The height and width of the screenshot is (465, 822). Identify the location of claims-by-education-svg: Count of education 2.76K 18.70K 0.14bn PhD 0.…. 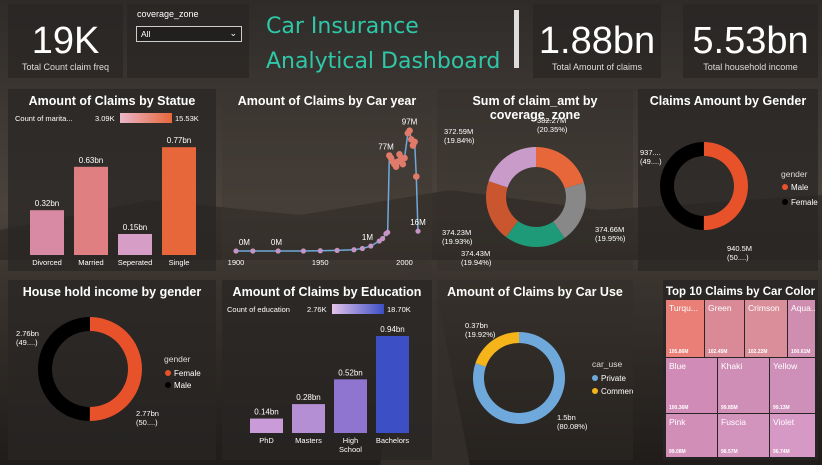
(319, 379).